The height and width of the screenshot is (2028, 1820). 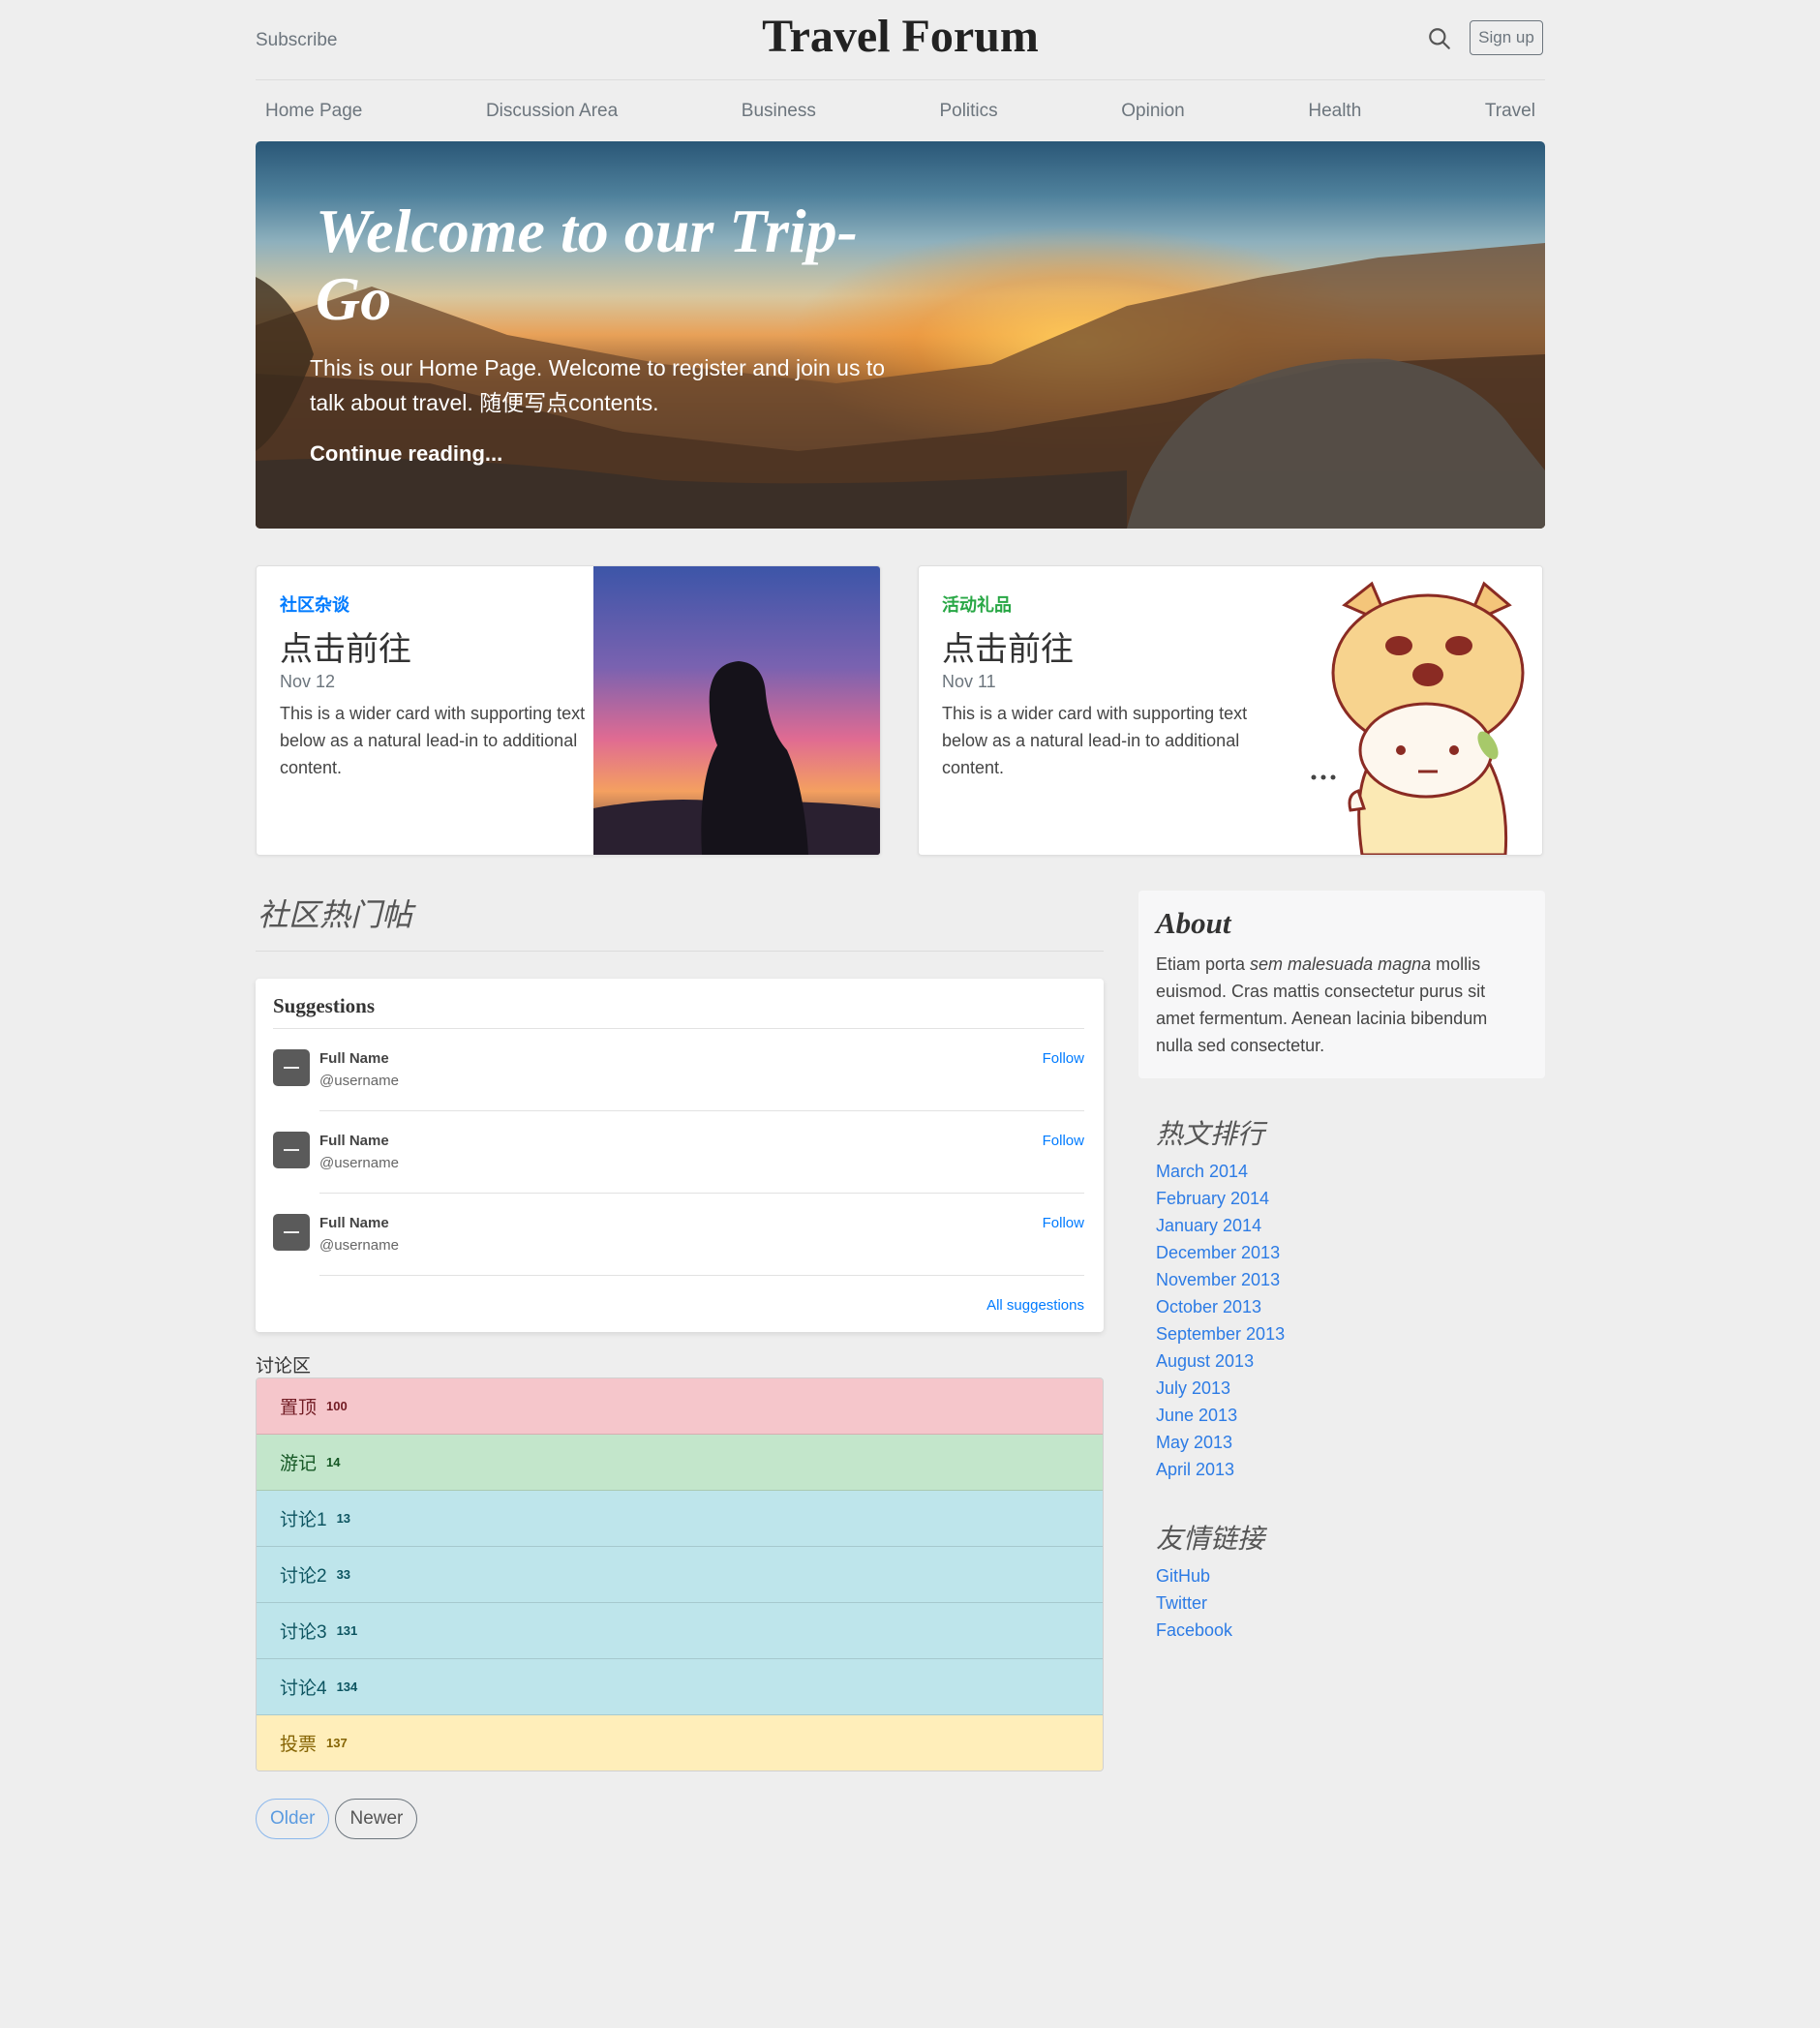 What do you see at coordinates (293, 1819) in the screenshot?
I see `older-button: Older` at bounding box center [293, 1819].